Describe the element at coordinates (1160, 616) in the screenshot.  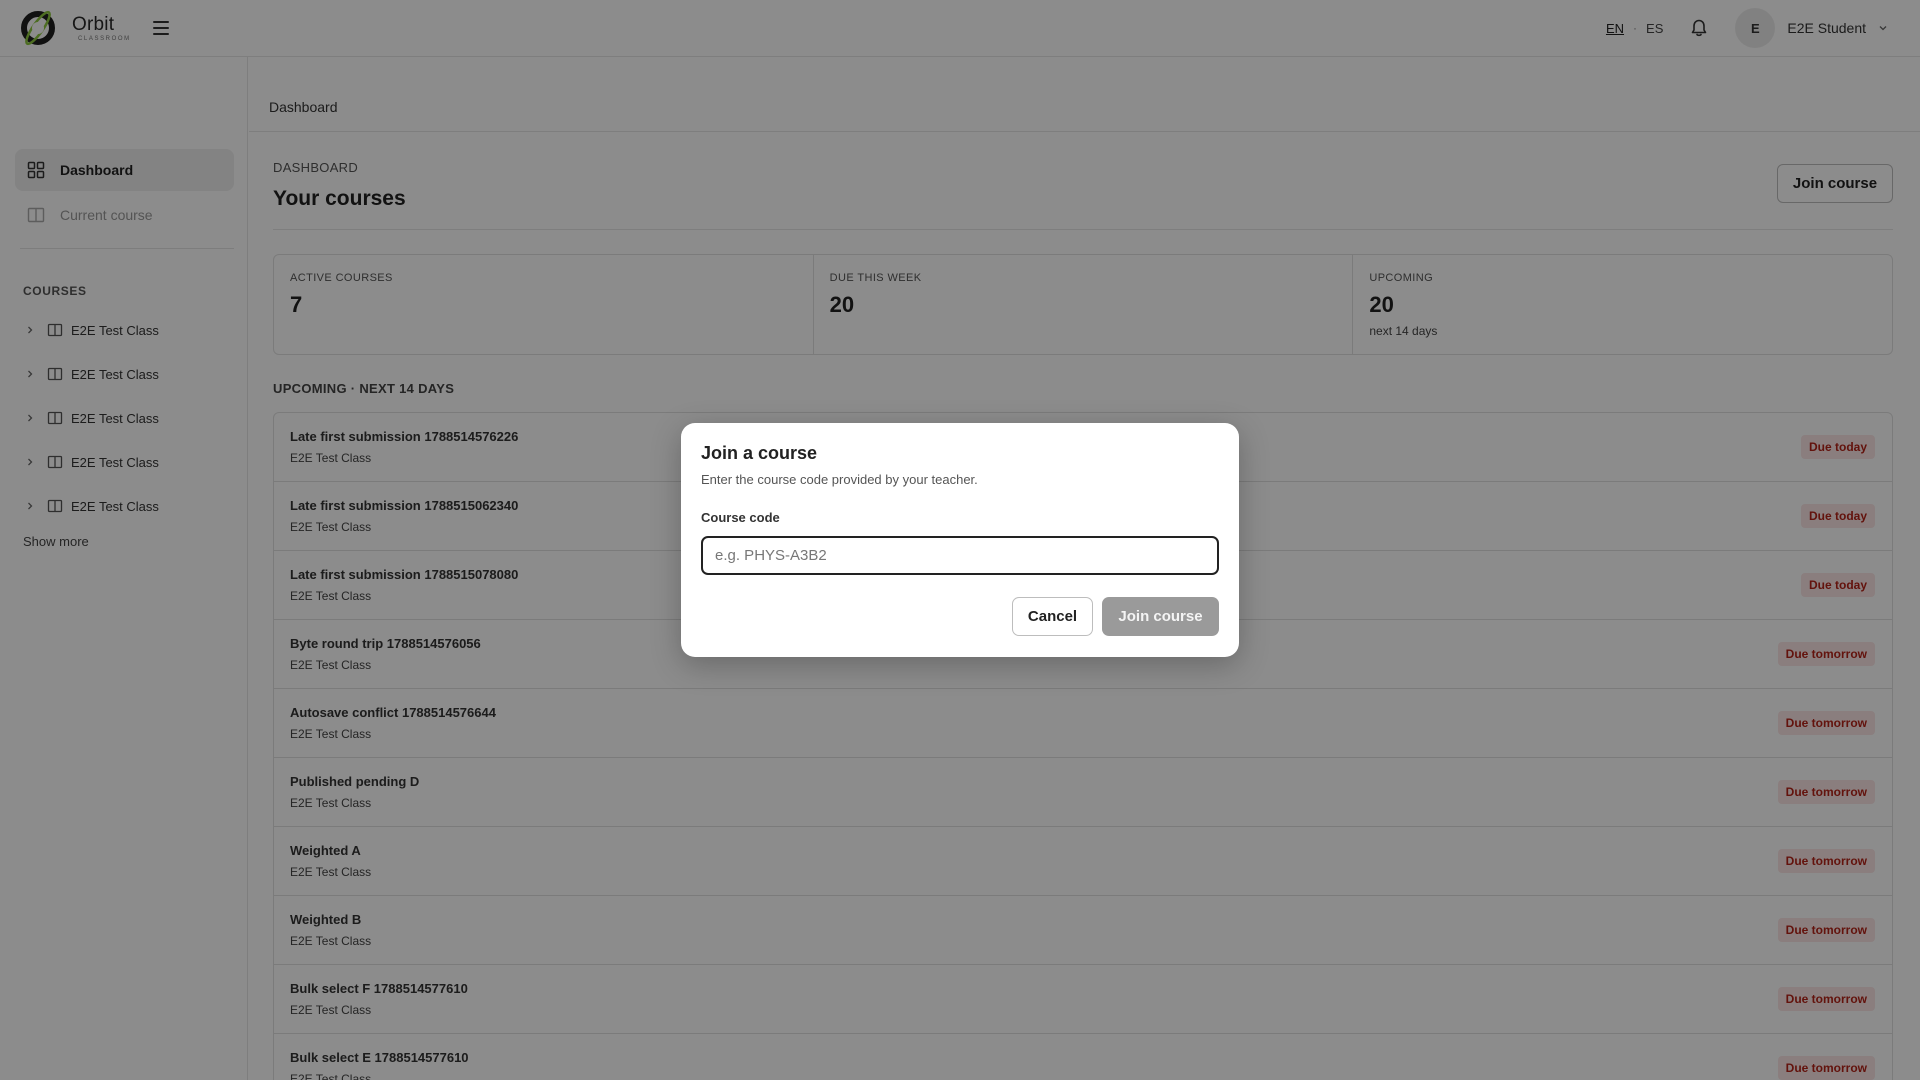
I see `join-course-submit-button: Join course` at that location.